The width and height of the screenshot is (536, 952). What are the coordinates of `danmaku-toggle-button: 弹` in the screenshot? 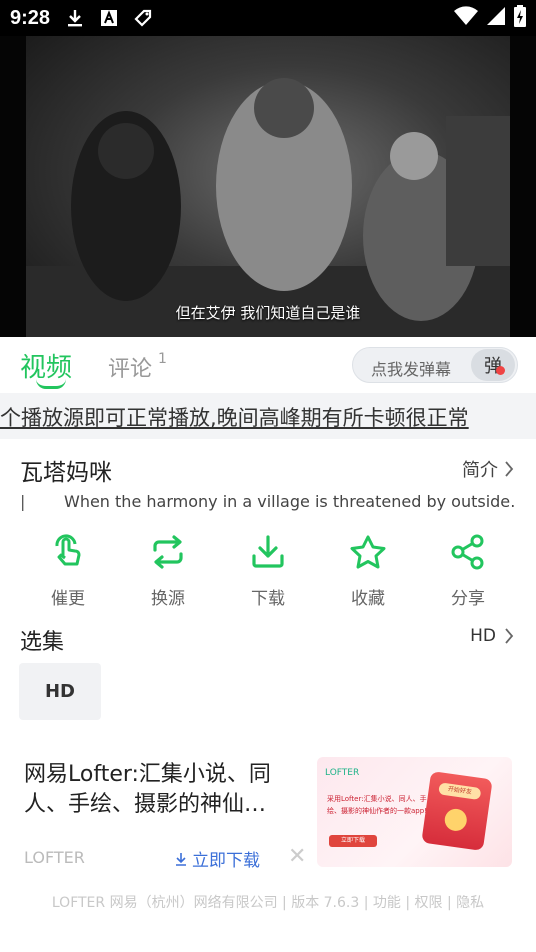 It's located at (493, 365).